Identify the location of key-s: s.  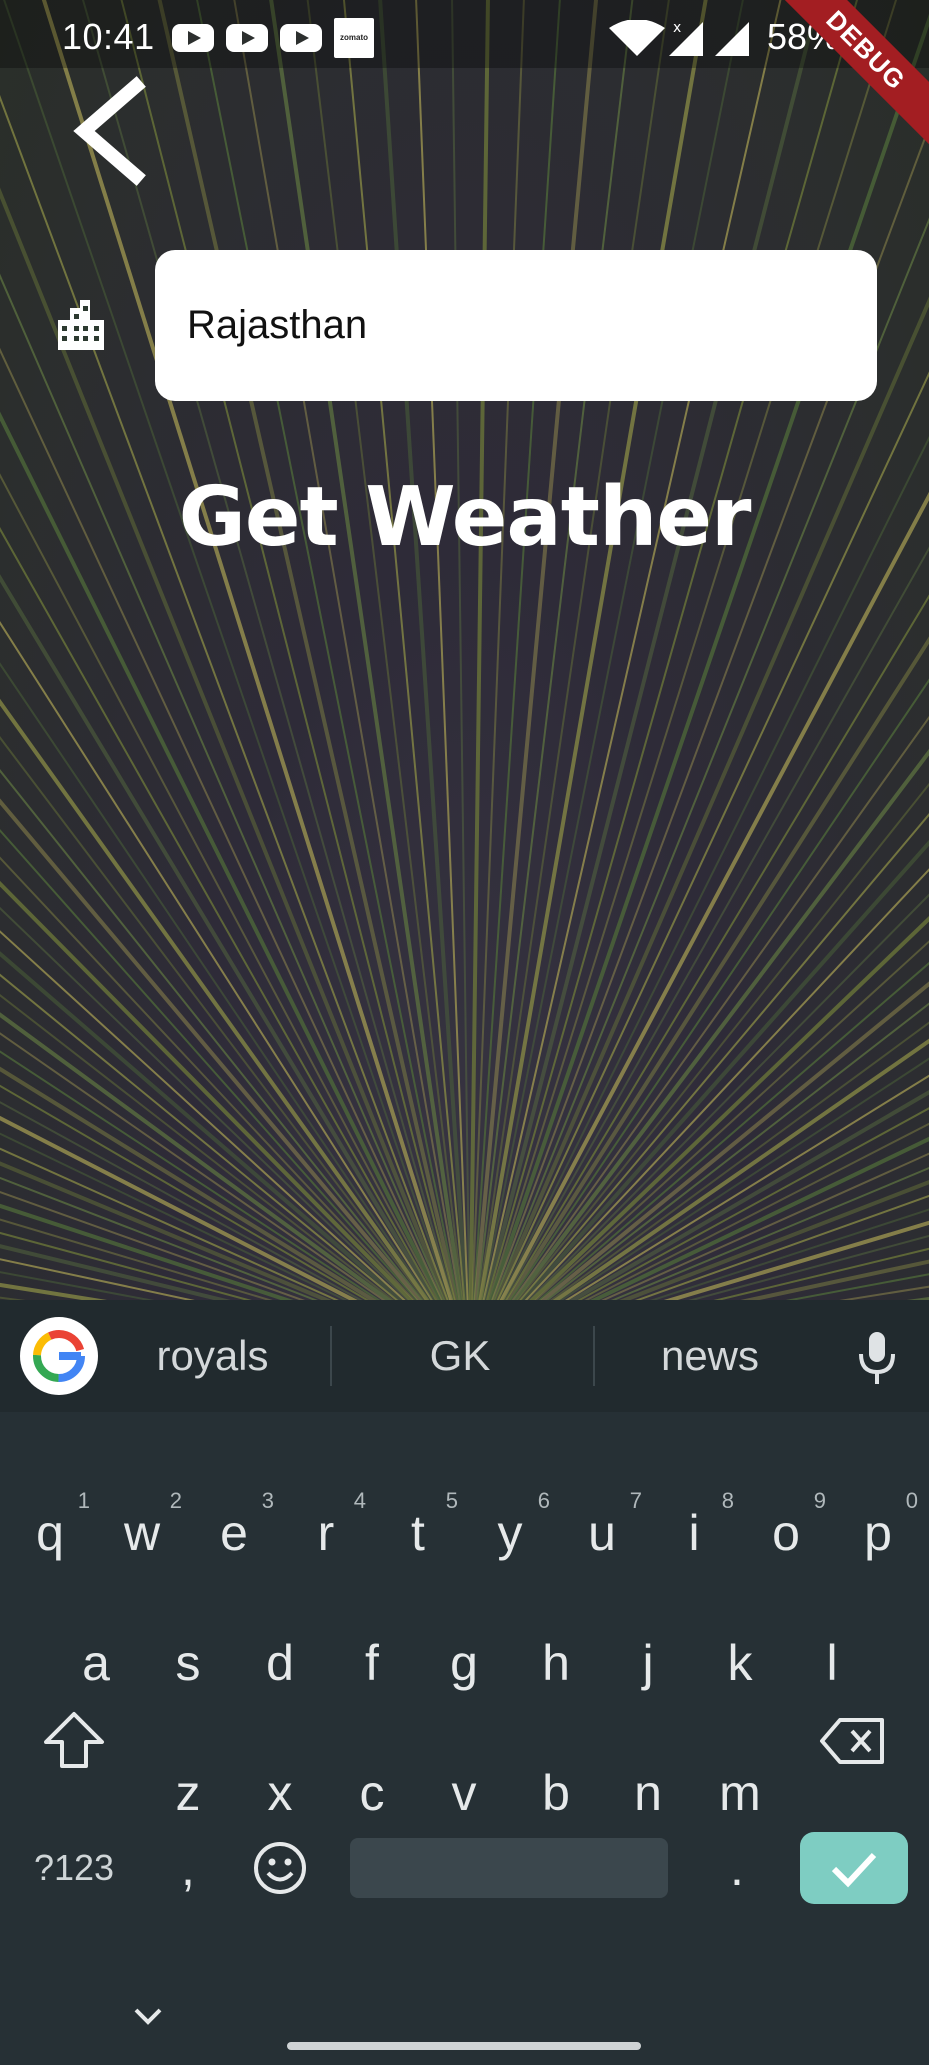
(188, 1663).